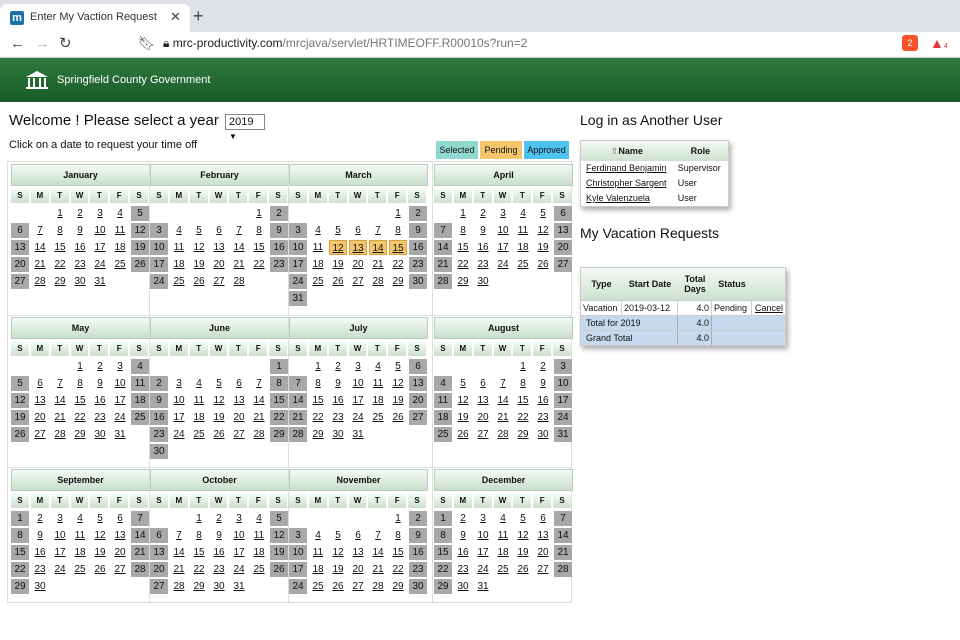 The image size is (960, 640). I want to click on year-select: 2019 ▼, so click(245, 127).